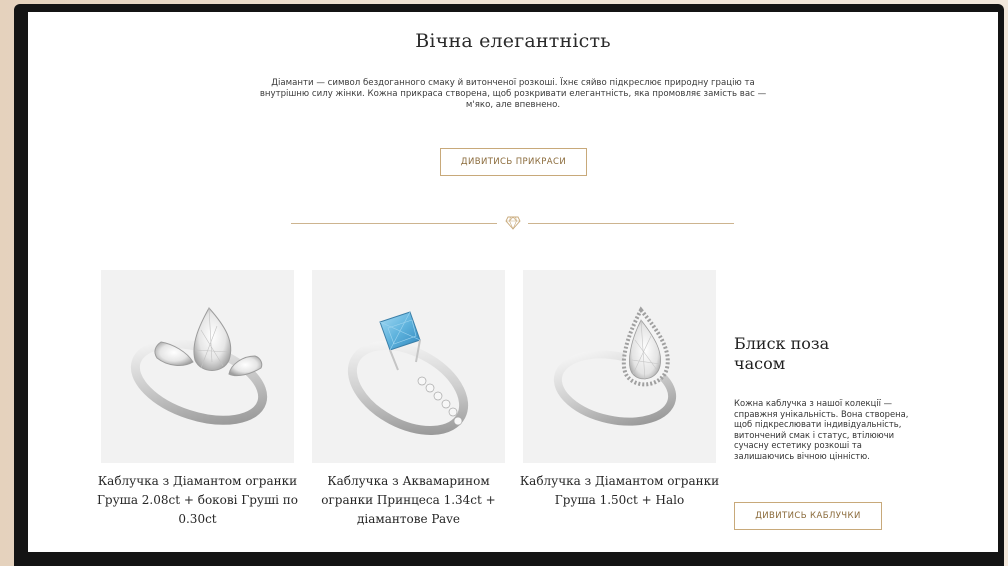  I want to click on side-heading-line: Блиск поза, so click(782, 343).